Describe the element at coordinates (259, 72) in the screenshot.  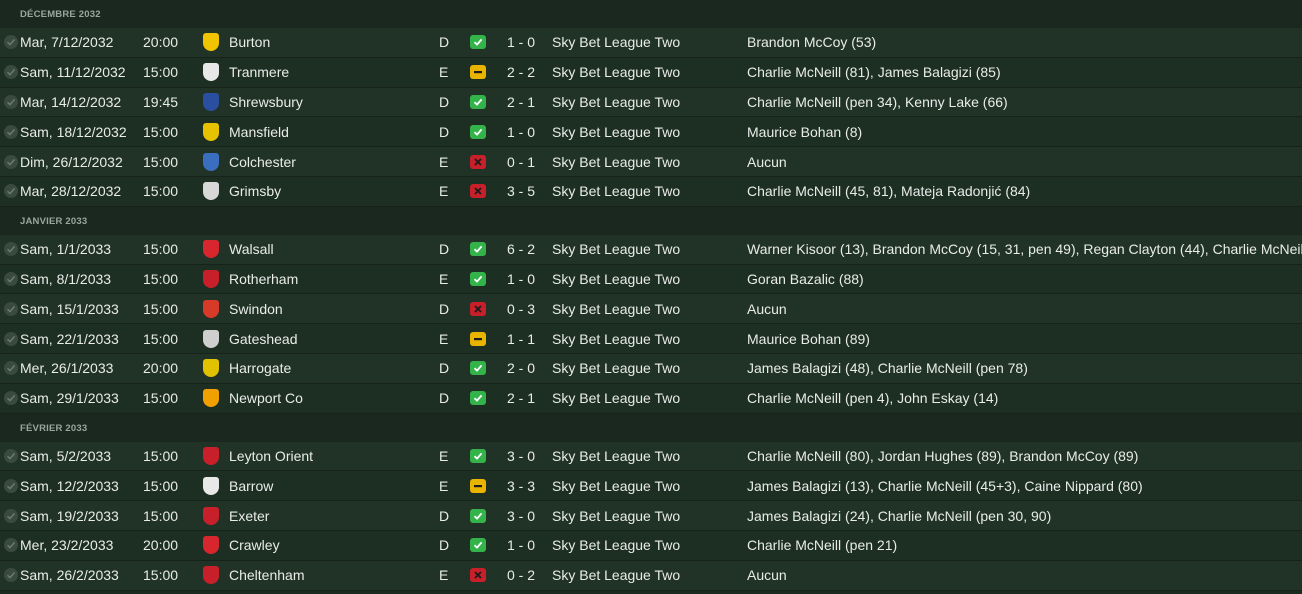
I see `opponent-link: Tranmere` at that location.